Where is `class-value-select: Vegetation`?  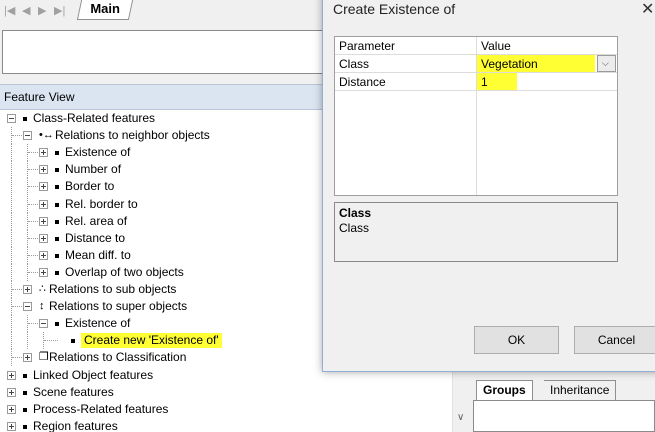 class-value-select: Vegetation is located at coordinates (536, 63).